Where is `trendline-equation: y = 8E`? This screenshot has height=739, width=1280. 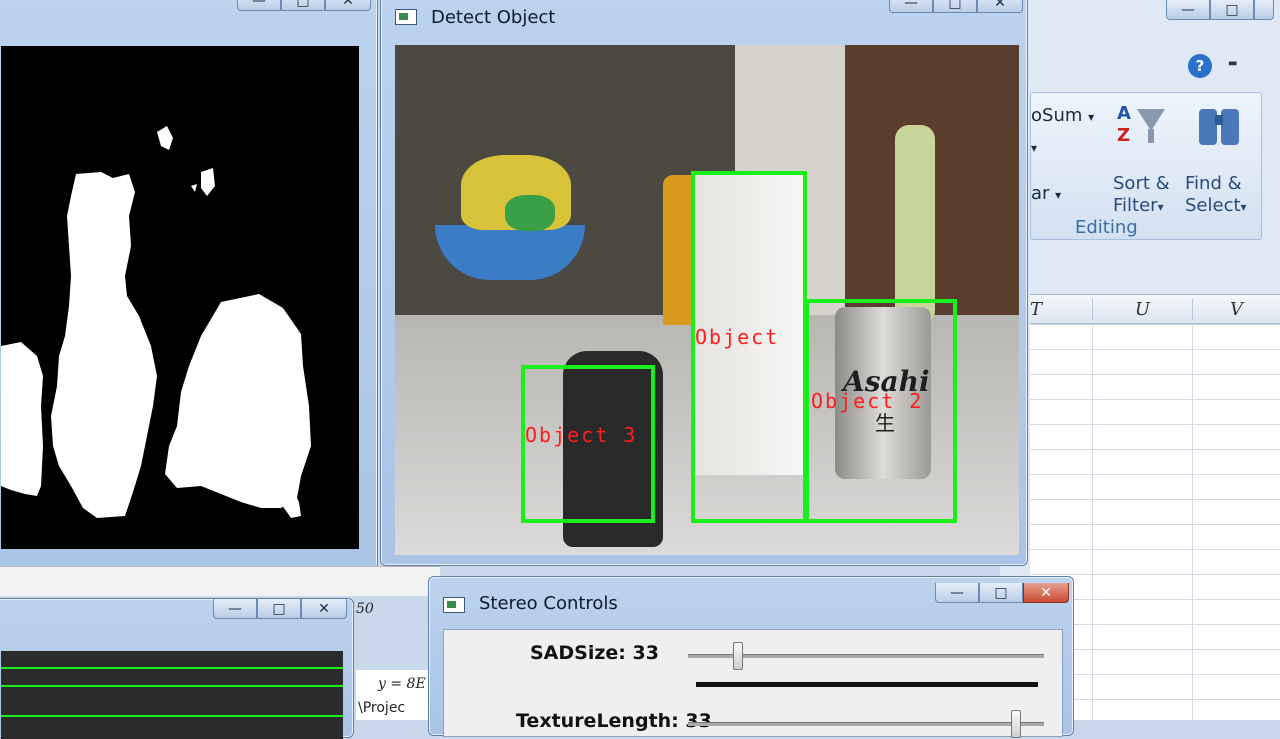 trendline-equation: y = 8E is located at coordinates (402, 684).